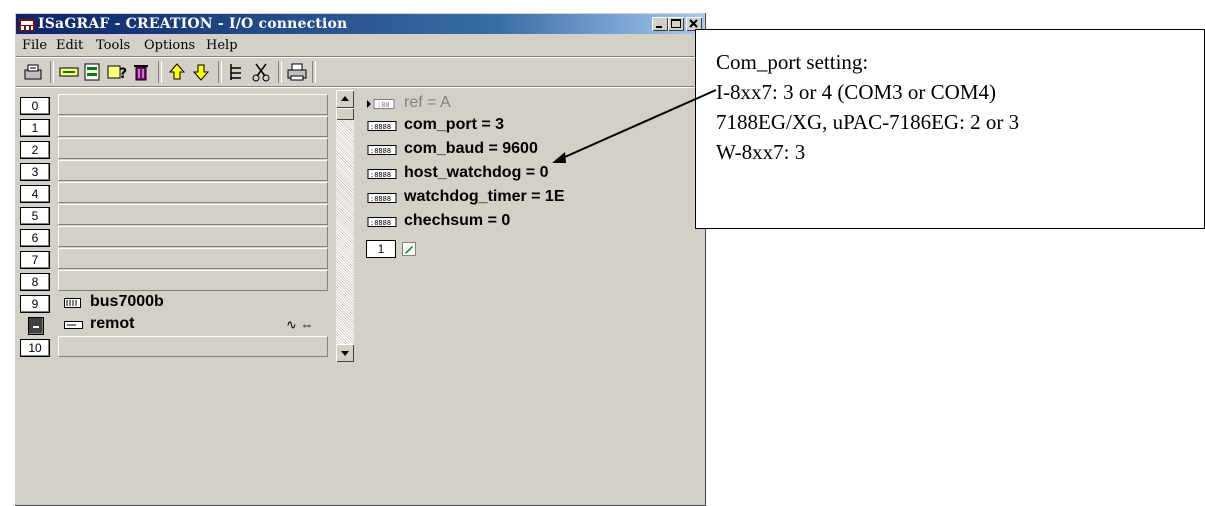  What do you see at coordinates (634, 126) in the screenshot?
I see `callout-arrow` at bounding box center [634, 126].